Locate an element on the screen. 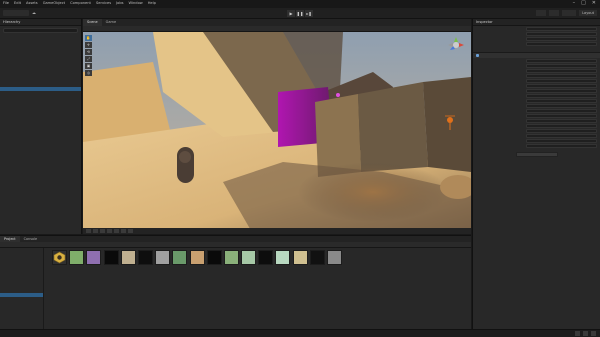 This screenshot has width=600, height=337. inspector-tab: Inspector is located at coordinates (536, 22).